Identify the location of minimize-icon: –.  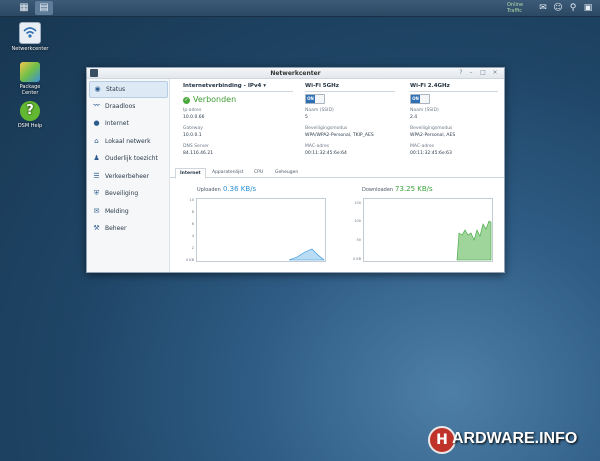
(471, 73).